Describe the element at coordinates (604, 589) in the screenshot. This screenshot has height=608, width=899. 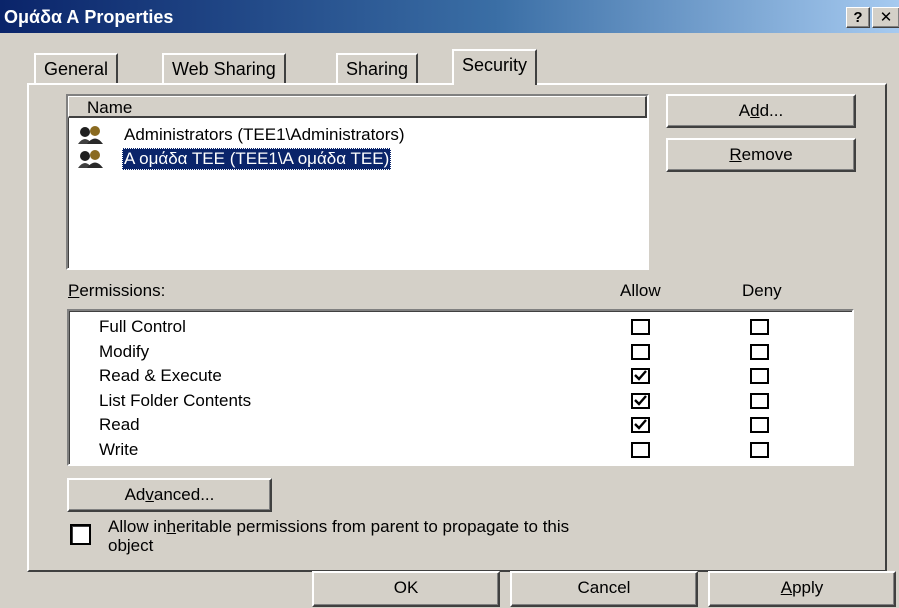
I see `cancel-button: Cancel` at that location.